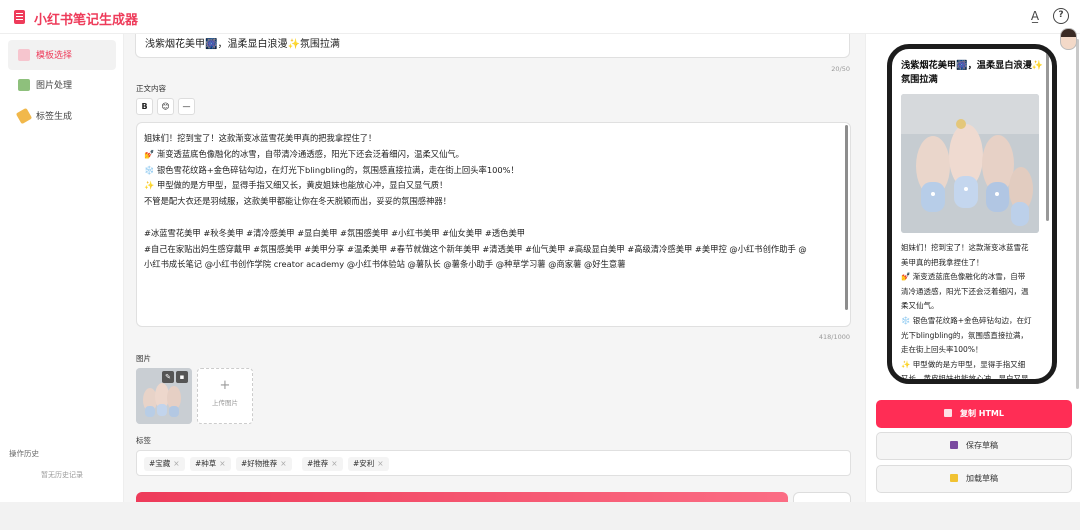  I want to click on nail-photo-image, so click(970, 163).